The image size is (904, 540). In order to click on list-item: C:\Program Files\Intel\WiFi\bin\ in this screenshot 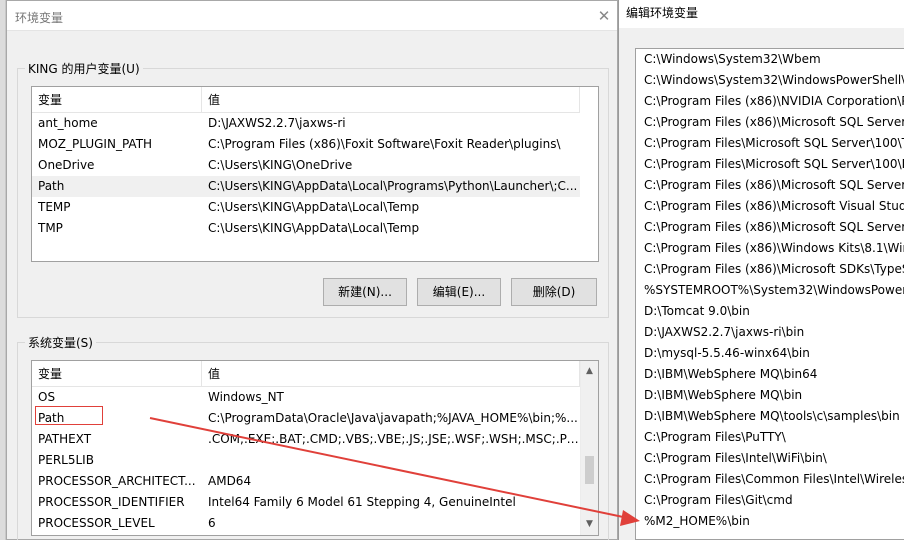, I will do `click(735, 458)`.